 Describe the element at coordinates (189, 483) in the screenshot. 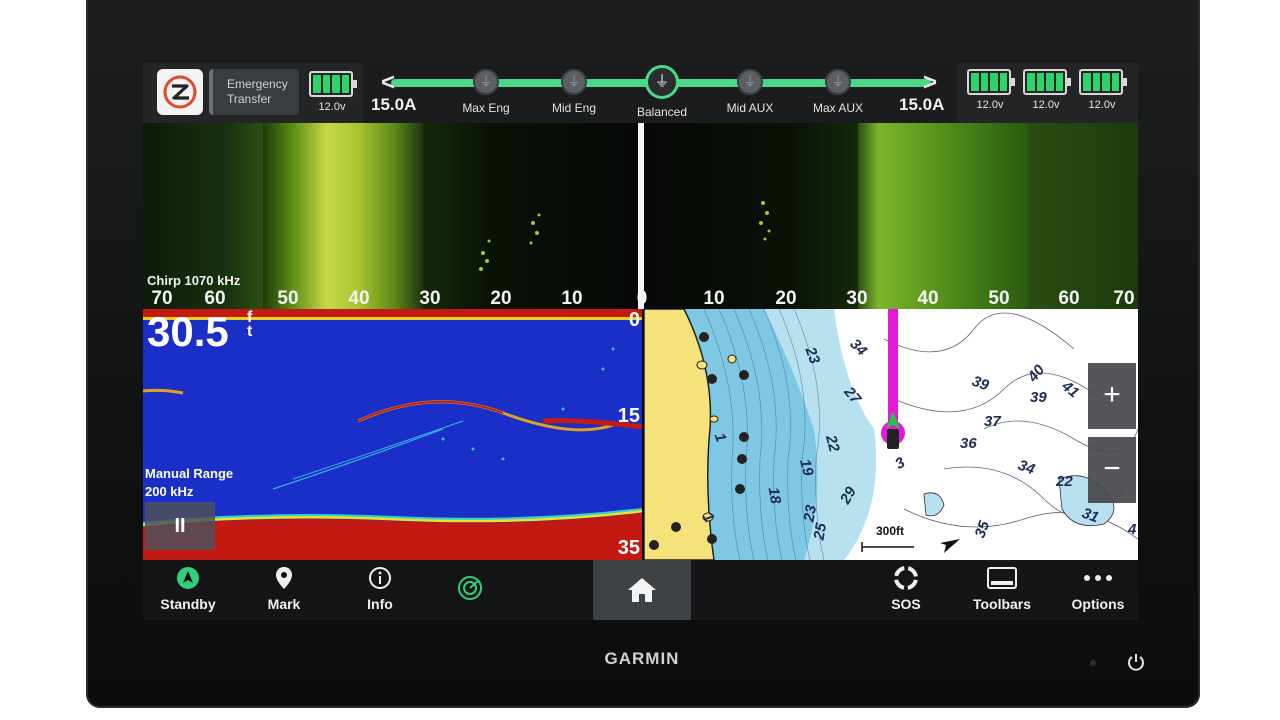

I see `sonar-mode-info: Manual Range 200 kHz` at that location.